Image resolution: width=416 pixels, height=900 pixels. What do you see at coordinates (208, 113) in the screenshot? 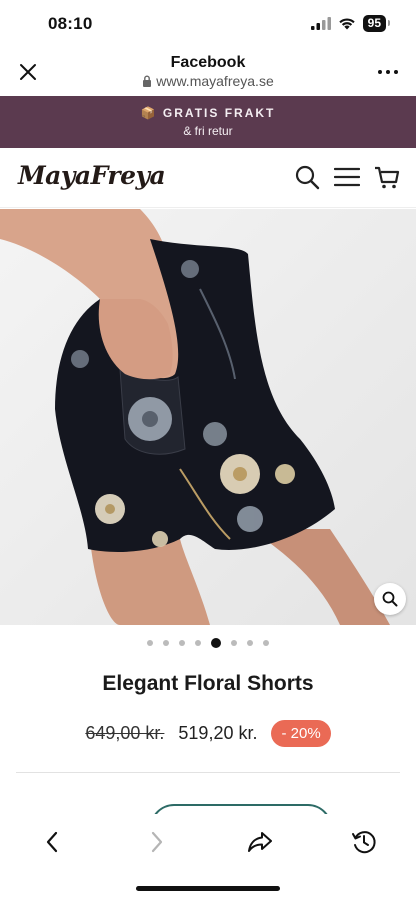
I see `promo-shipping-text: 📦 GRATIS FRAKT` at bounding box center [208, 113].